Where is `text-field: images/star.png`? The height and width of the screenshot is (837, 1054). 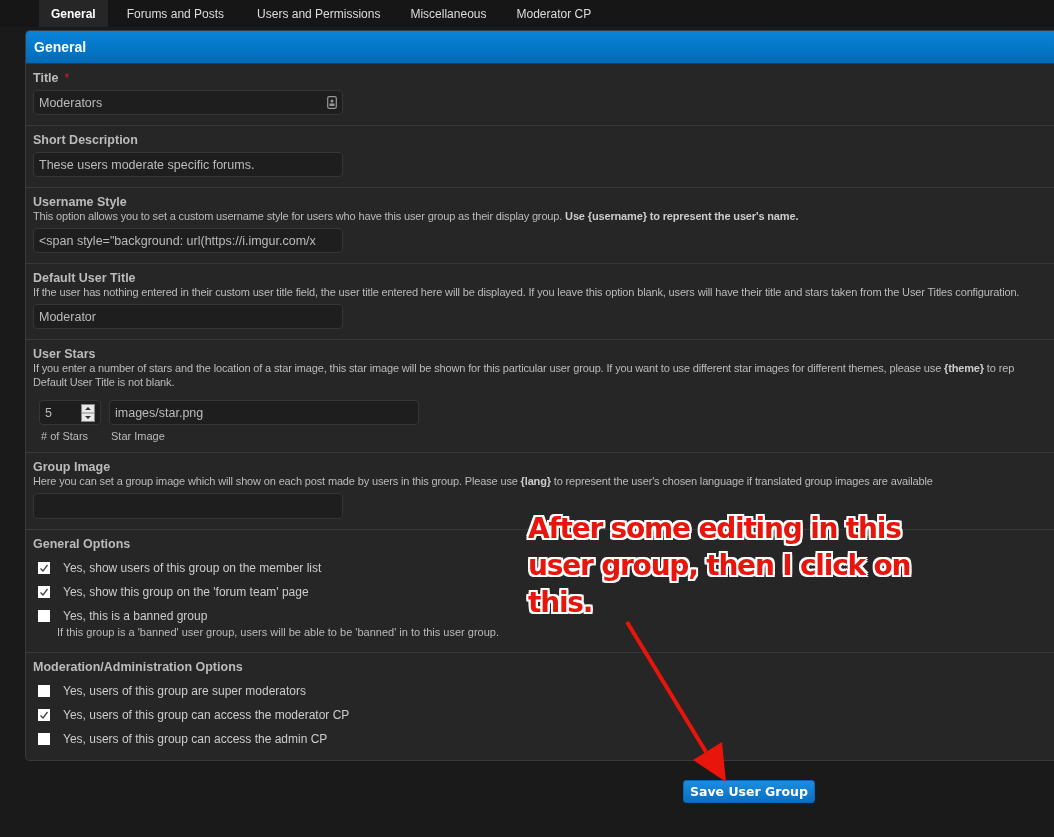
text-field: images/star.png is located at coordinates (264, 412).